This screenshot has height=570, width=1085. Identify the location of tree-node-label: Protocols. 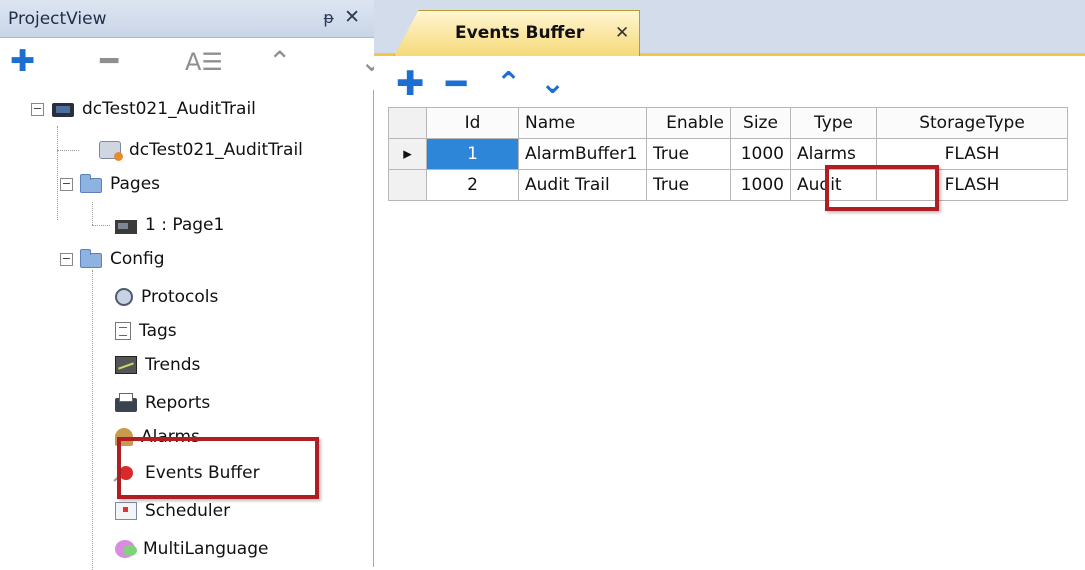
(180, 297).